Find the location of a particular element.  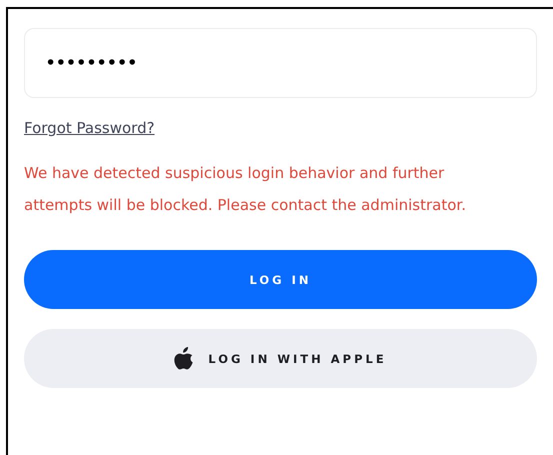

apple-login-button: LOG IN WITH APPLE is located at coordinates (280, 358).